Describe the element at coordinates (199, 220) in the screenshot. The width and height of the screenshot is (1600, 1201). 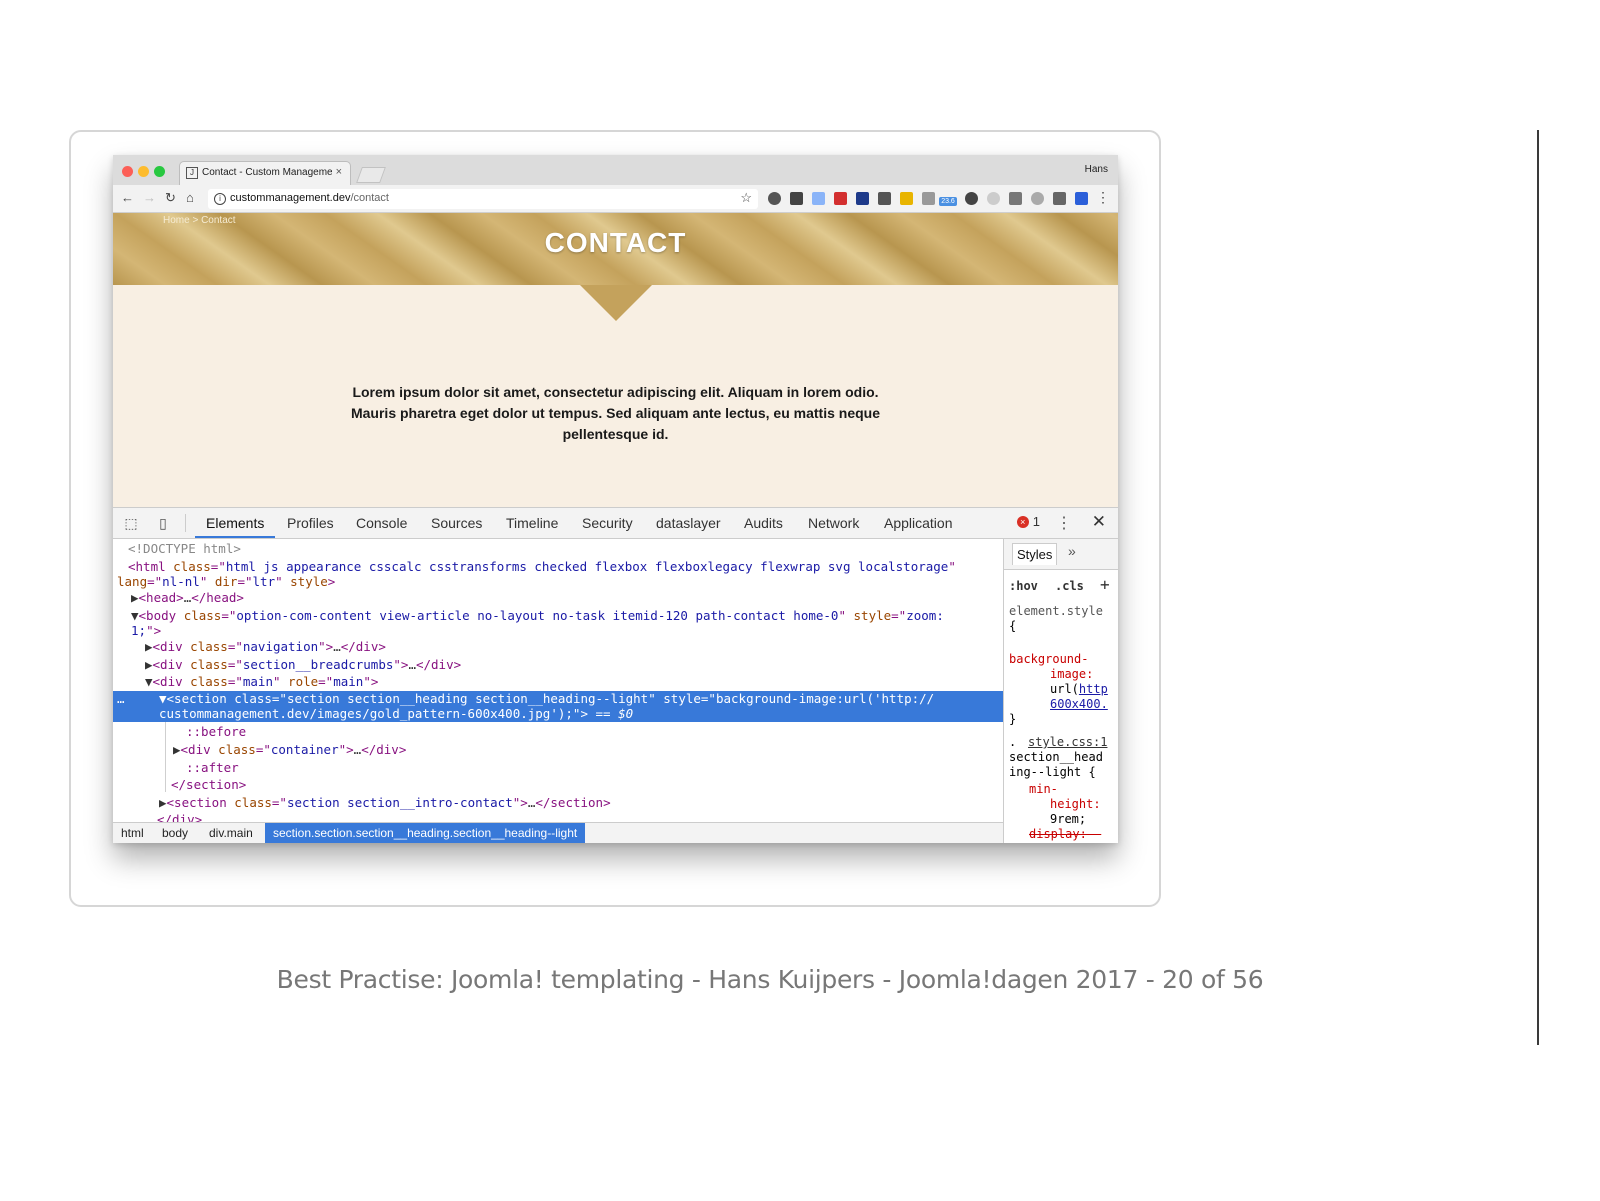
I see `page-breadcrumb: Home > Contact` at that location.